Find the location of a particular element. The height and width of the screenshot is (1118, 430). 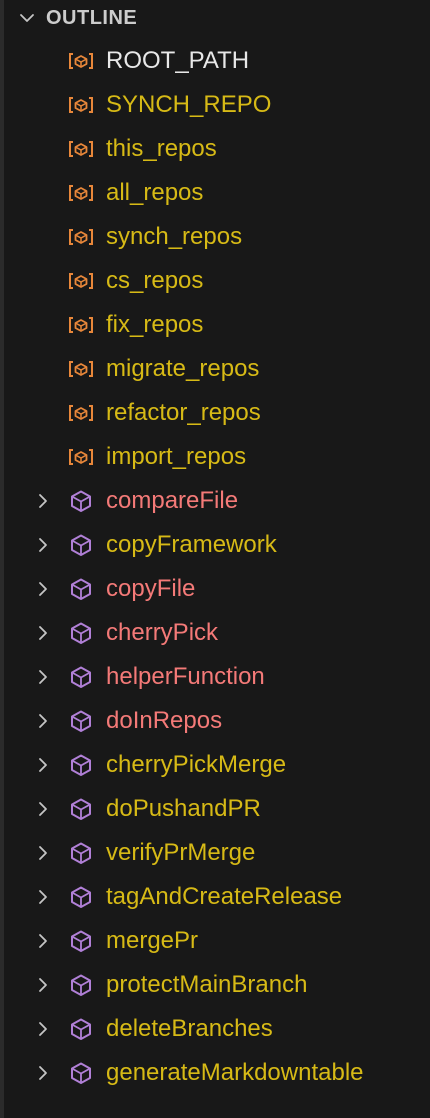

outline-item-migrate_repos: migrate_repos is located at coordinates (217, 369).